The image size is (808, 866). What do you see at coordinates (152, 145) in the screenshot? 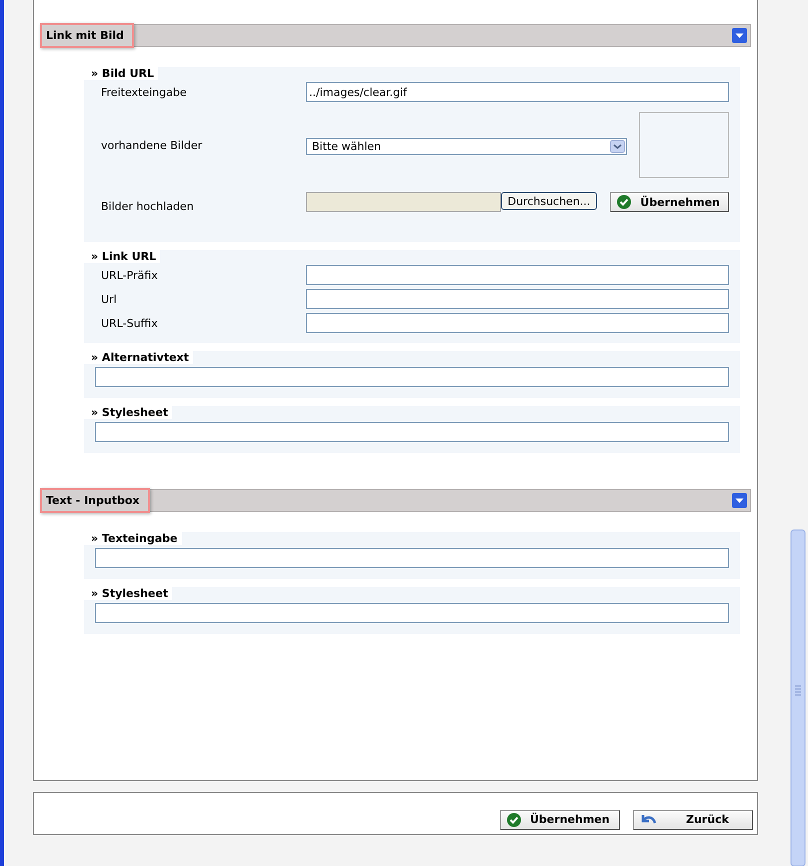
I see `field-label: vorhandene Bilder` at bounding box center [152, 145].